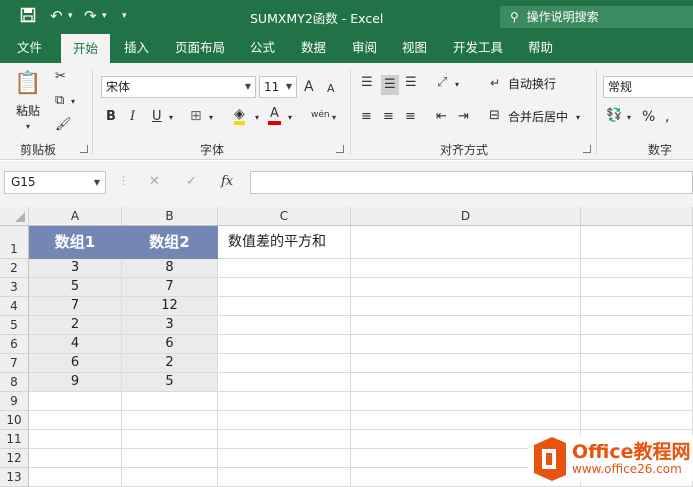 The image size is (693, 487). What do you see at coordinates (14, 477) in the screenshot?
I see `row-header: 13` at bounding box center [14, 477].